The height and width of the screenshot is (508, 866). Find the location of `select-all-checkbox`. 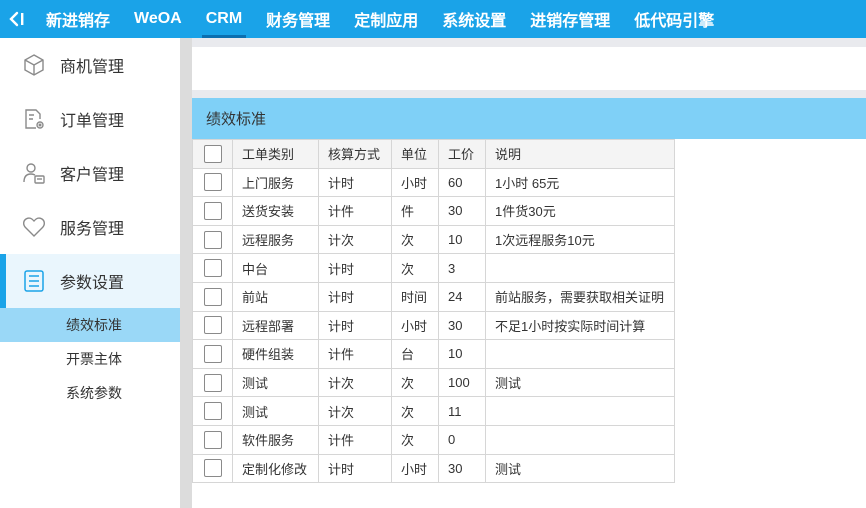

select-all-checkbox is located at coordinates (212, 153).